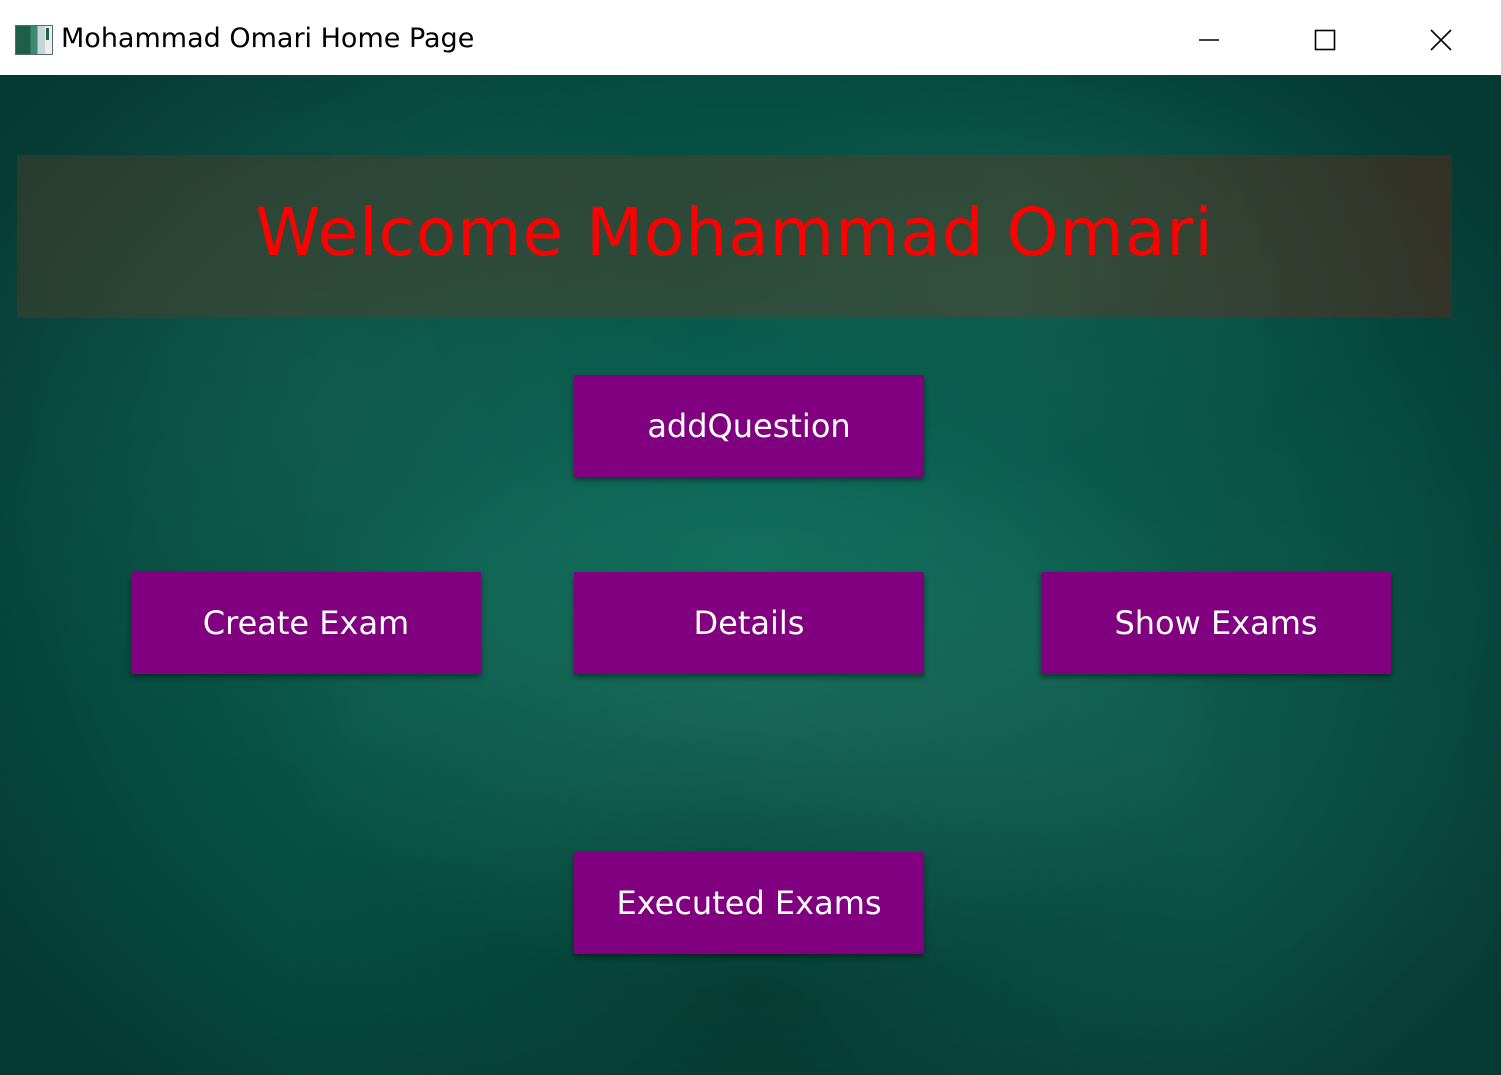  Describe the element at coordinates (734, 232) in the screenshot. I see `welcome-heading: Welcome Mohammad Omari` at that location.